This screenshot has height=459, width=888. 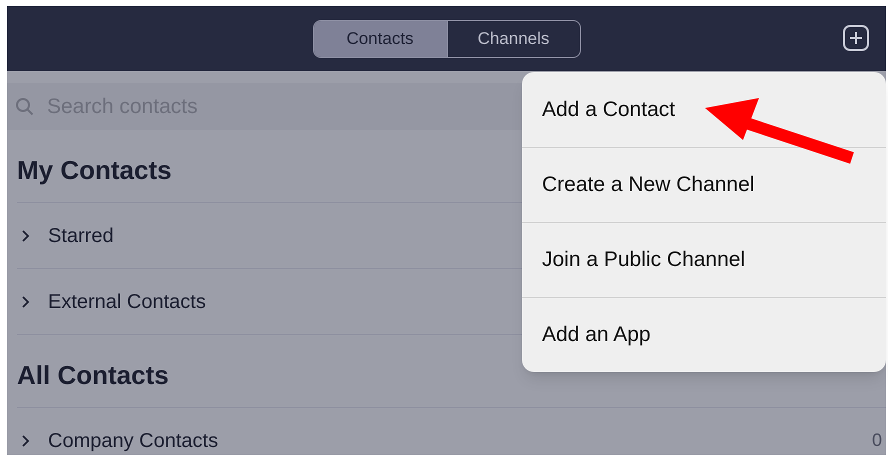 I want to click on menu-item: Add an App, so click(x=704, y=334).